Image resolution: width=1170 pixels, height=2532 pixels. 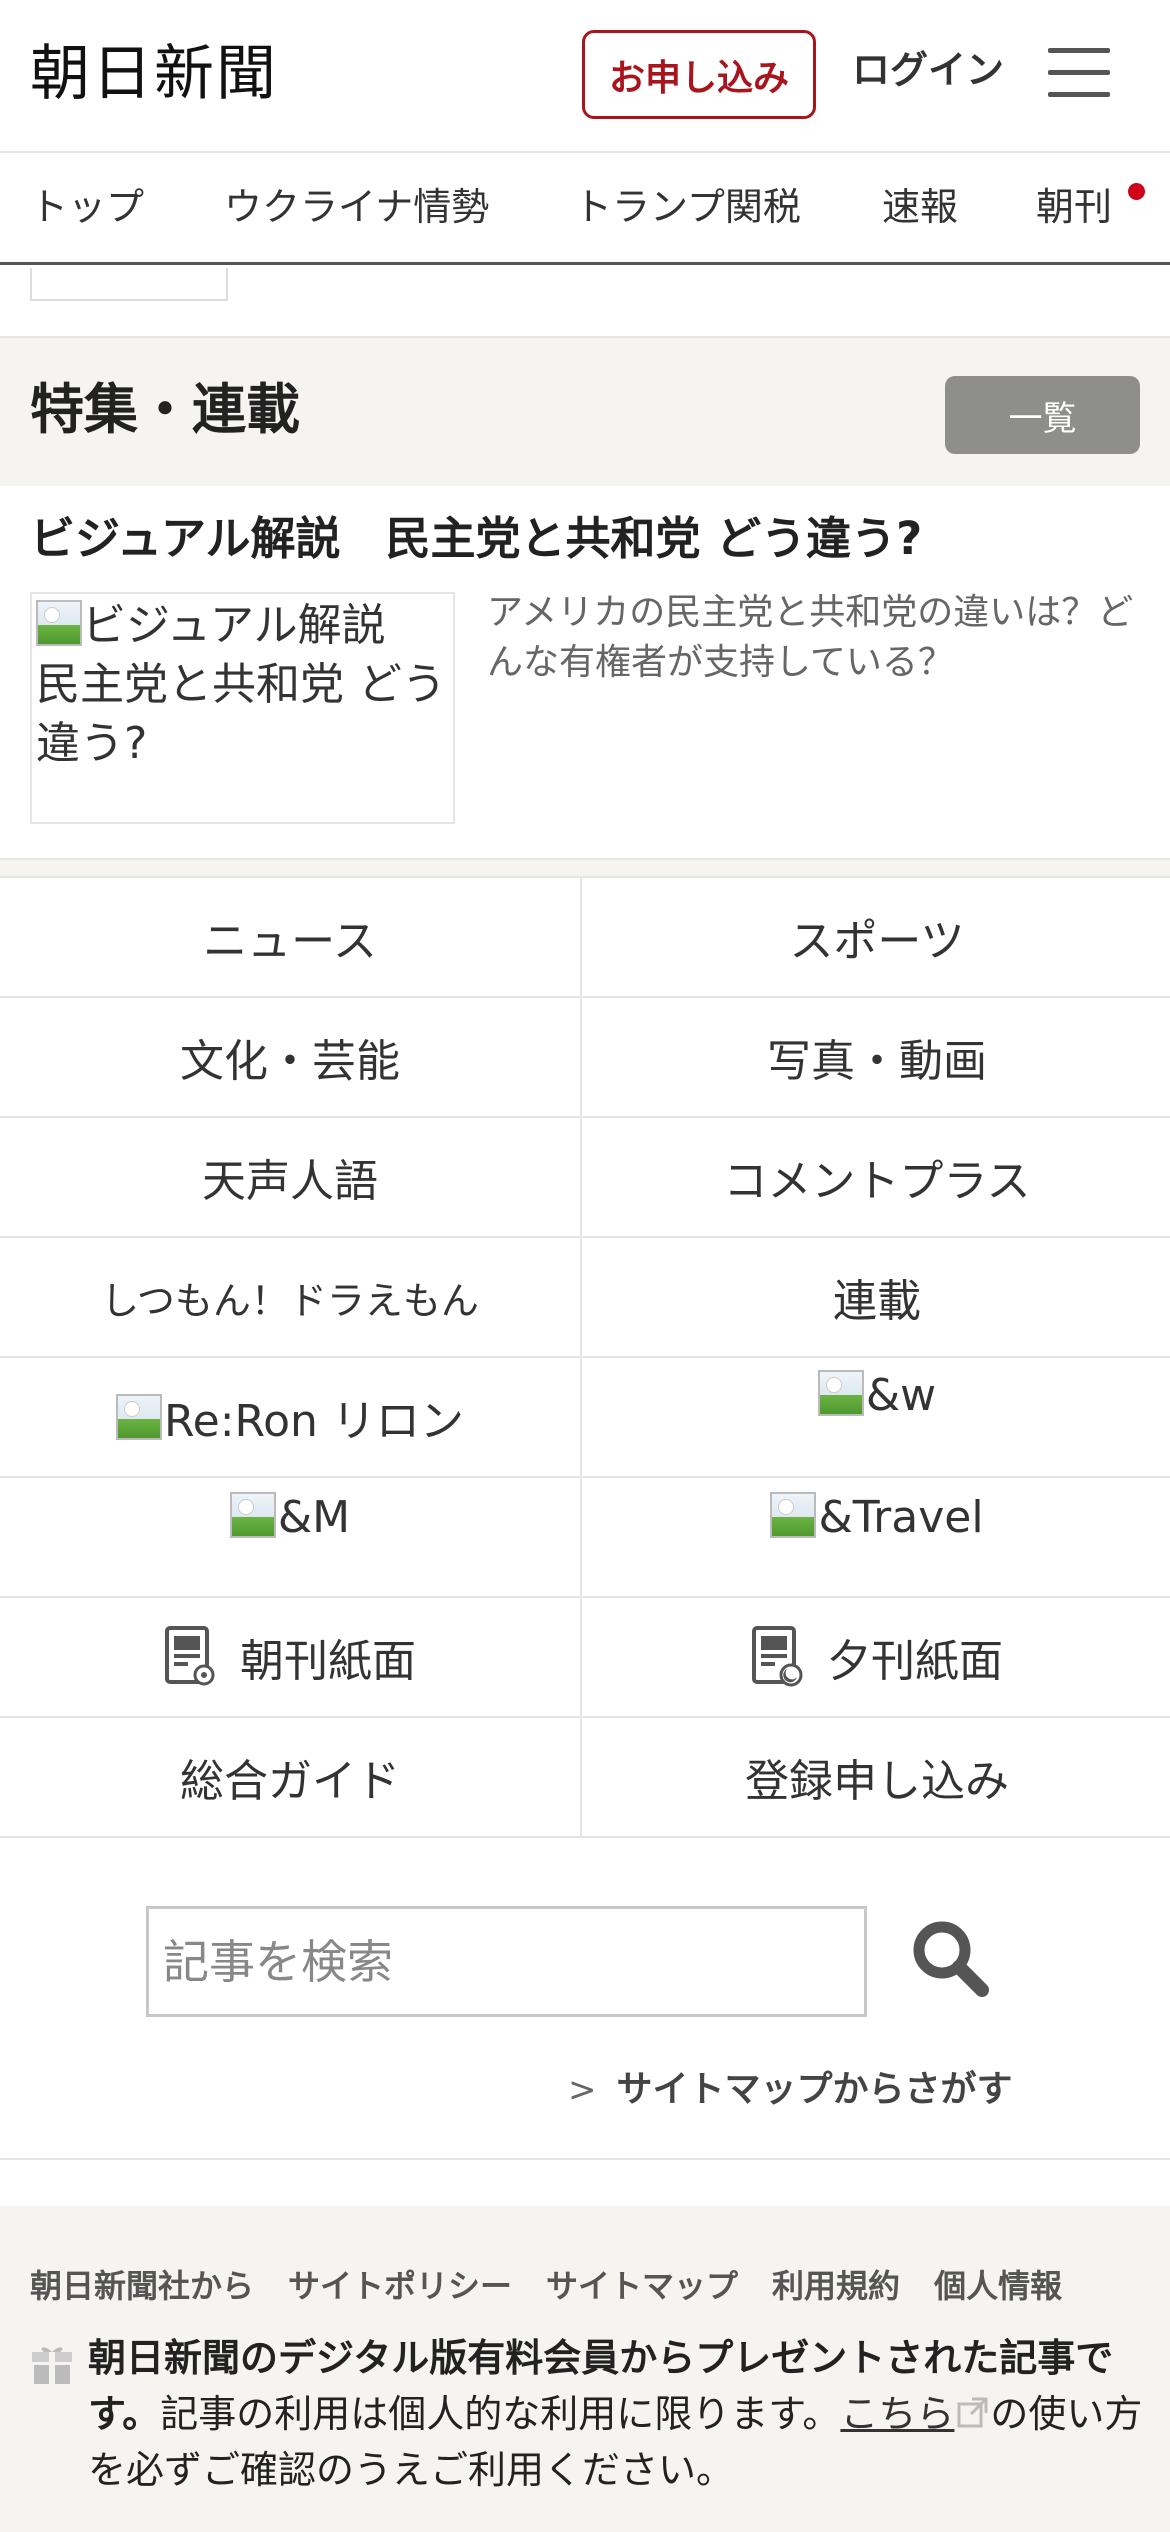 I want to click on grid-link-register: 登録申し込み, so click(x=877, y=1777).